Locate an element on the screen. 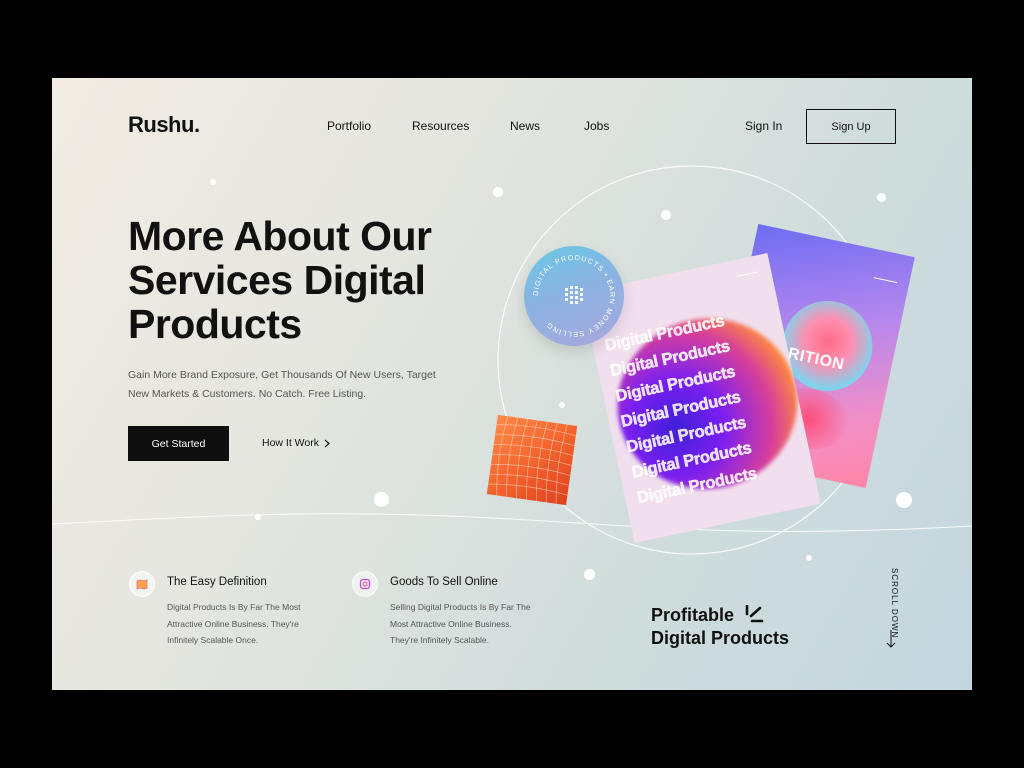 This screenshot has height=768, width=1024. tile-grid-pattern is located at coordinates (532, 460).